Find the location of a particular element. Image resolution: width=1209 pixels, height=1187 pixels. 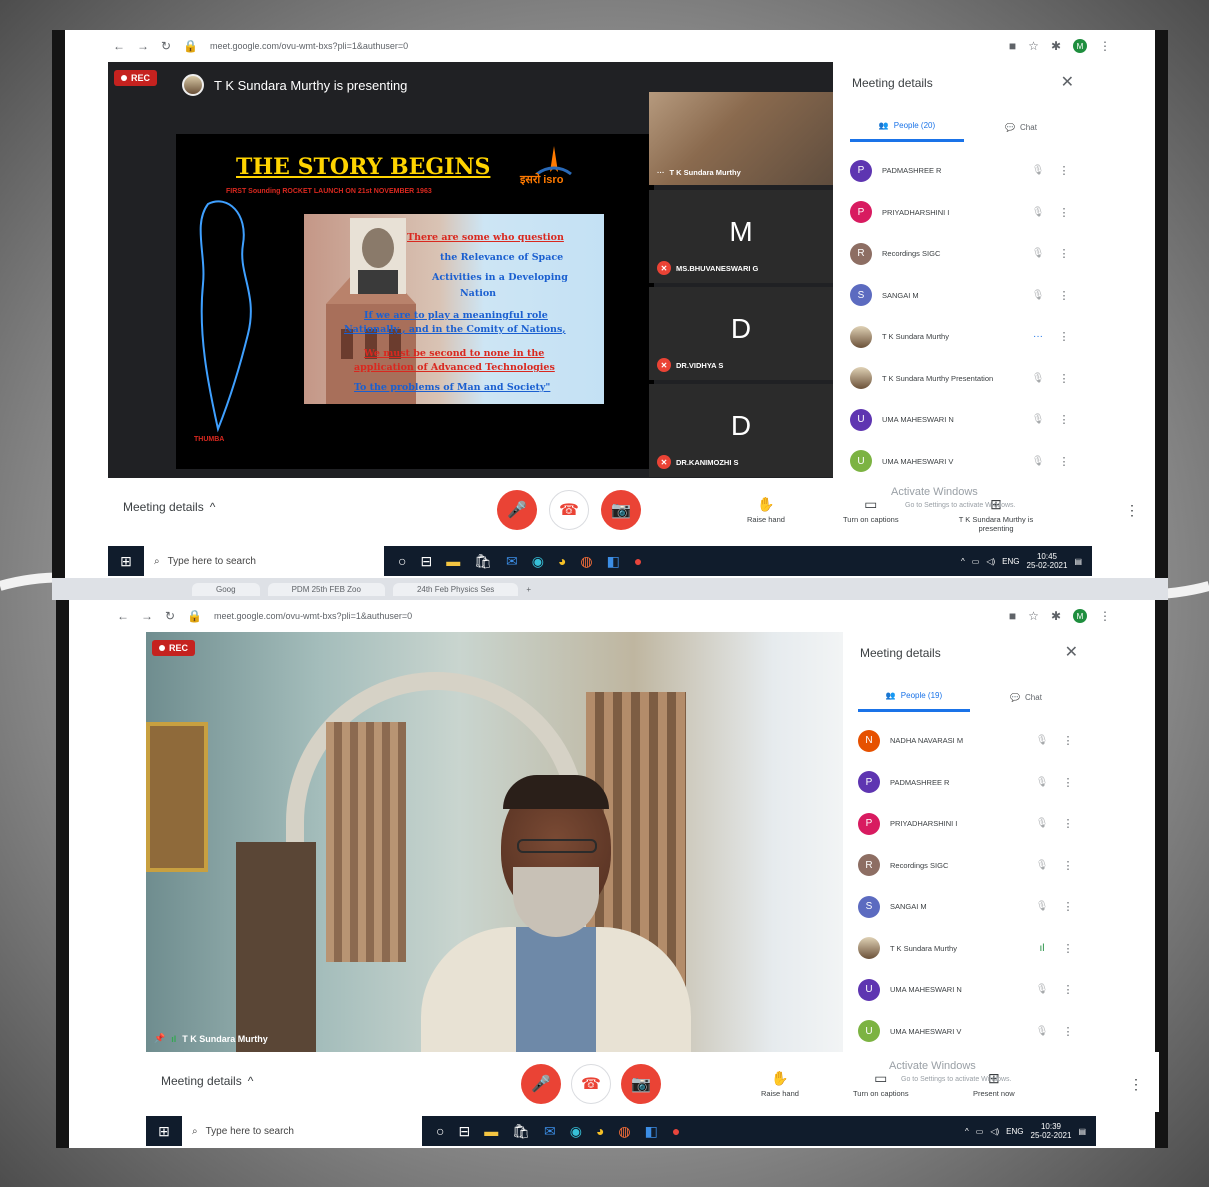

participant-row: T K Sundara Murthy ··· ⋮ is located at coordinates (961, 337).